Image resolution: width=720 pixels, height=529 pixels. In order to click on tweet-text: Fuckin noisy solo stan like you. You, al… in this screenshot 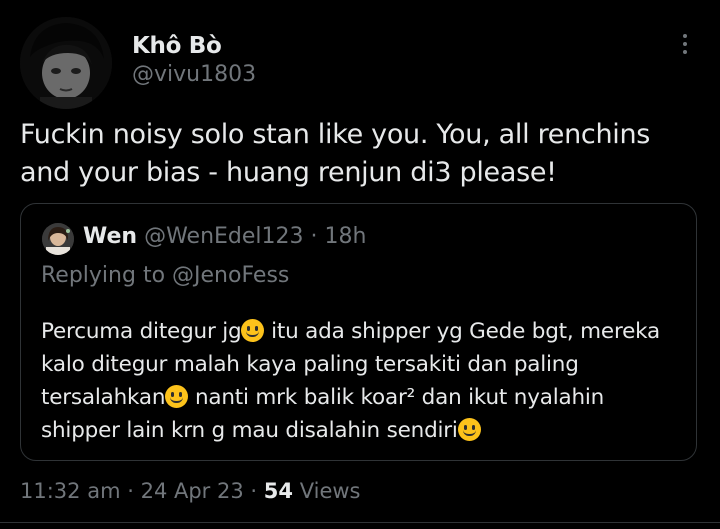, I will do `click(335, 153)`.